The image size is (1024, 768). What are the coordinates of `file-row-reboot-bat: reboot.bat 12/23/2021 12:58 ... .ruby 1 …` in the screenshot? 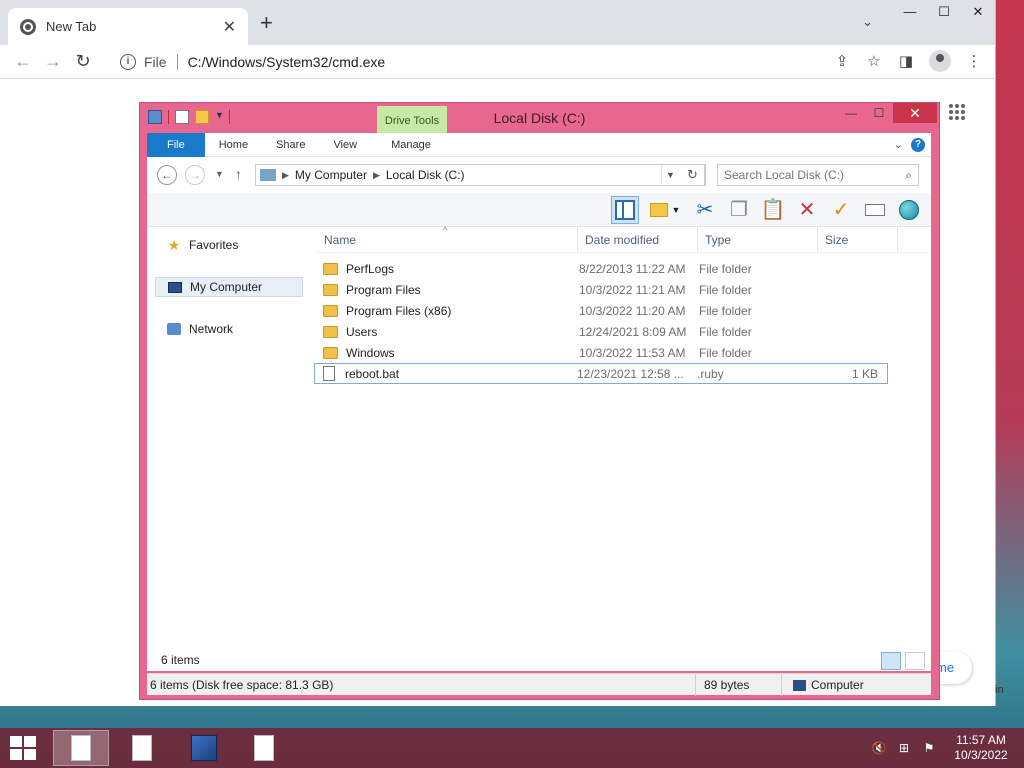 It's located at (601, 373).